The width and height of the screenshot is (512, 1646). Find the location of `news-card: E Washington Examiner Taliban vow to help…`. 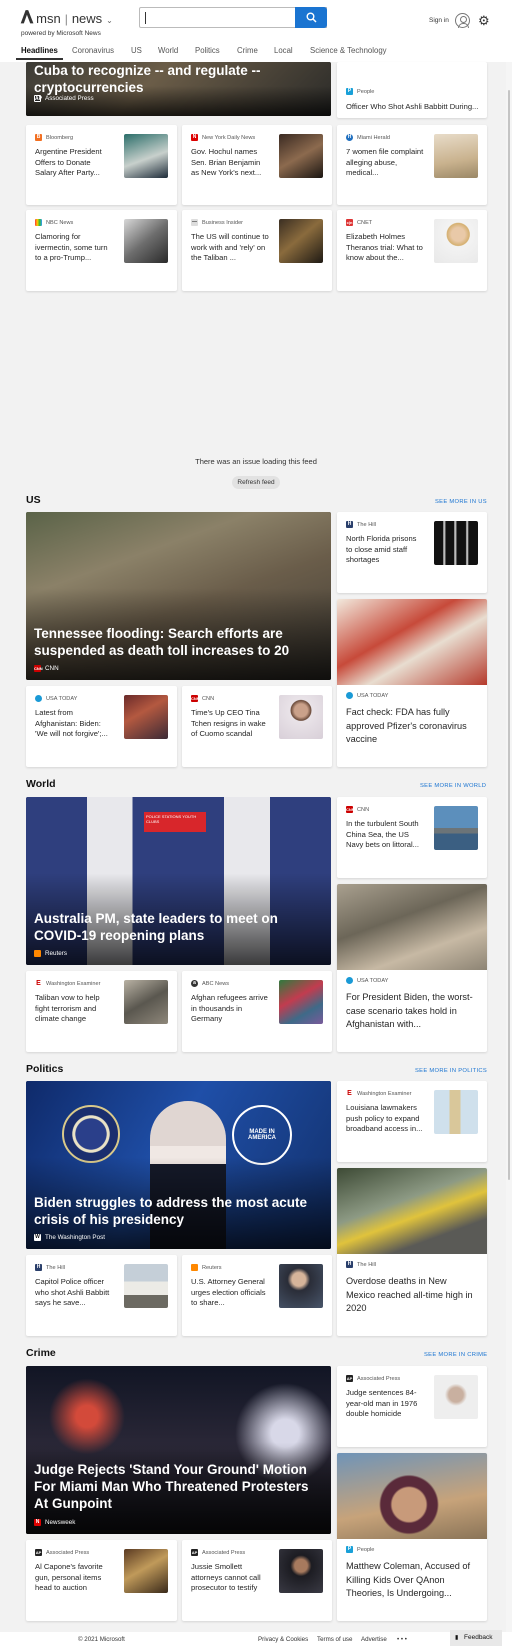

news-card: E Washington Examiner Taliban vow to help… is located at coordinates (101, 1011).